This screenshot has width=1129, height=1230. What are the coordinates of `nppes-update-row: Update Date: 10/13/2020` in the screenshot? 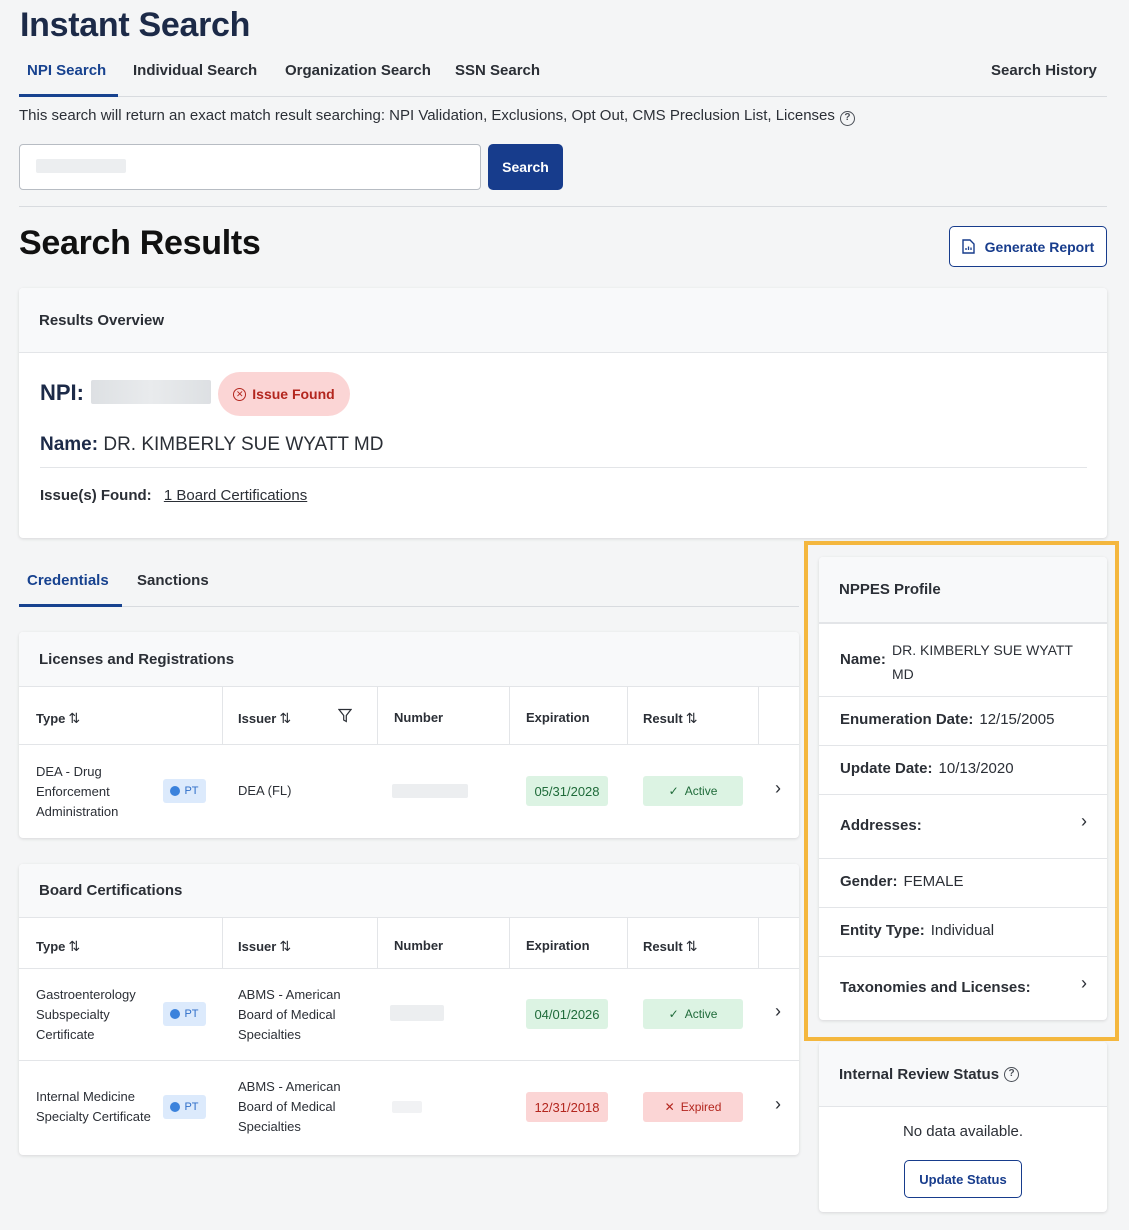 It's located at (963, 769).